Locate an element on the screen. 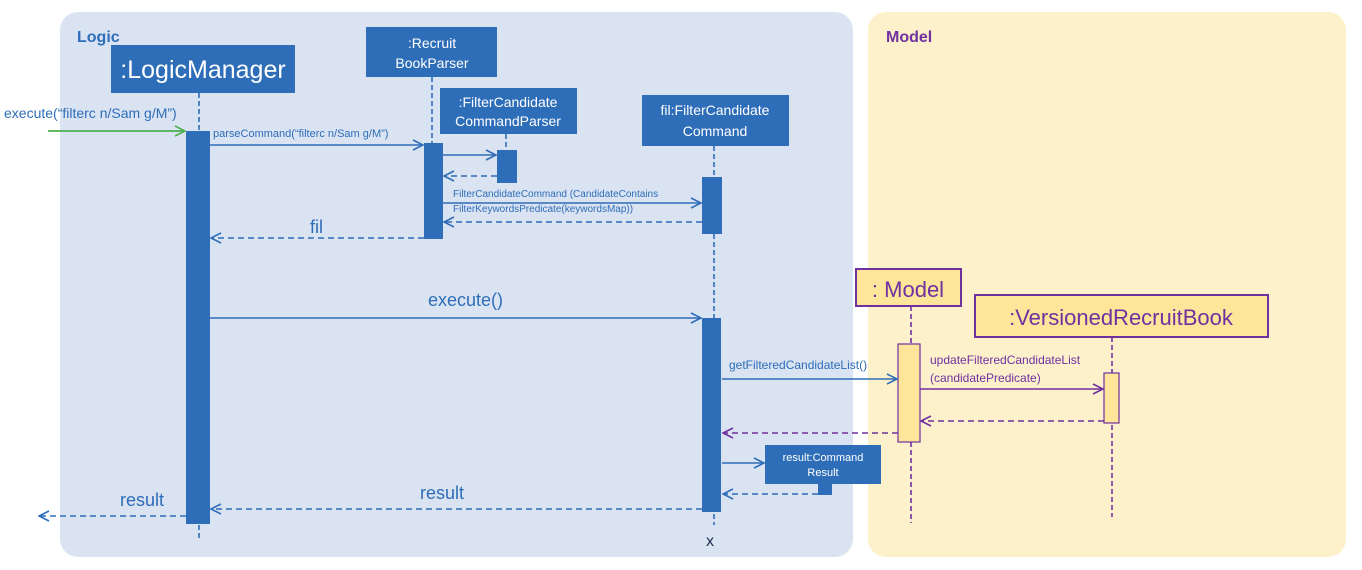  svg-text: :FilterCandidate is located at coordinates (508, 102).